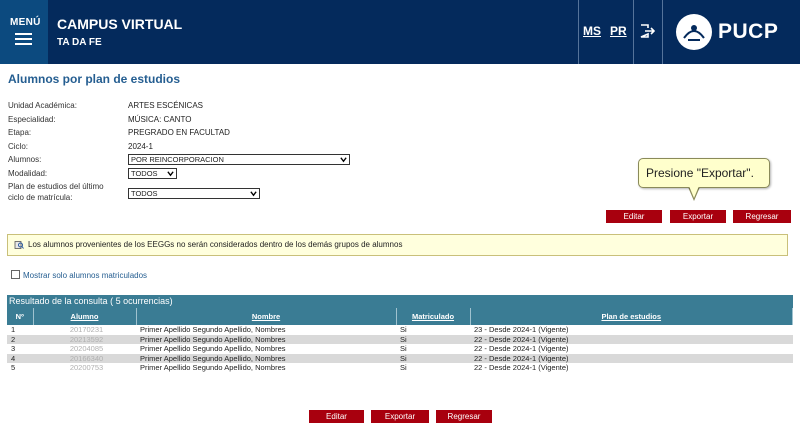 The image size is (800, 429). Describe the element at coordinates (79, 42) in the screenshot. I see `app-subtitle: TA DA FE` at that location.